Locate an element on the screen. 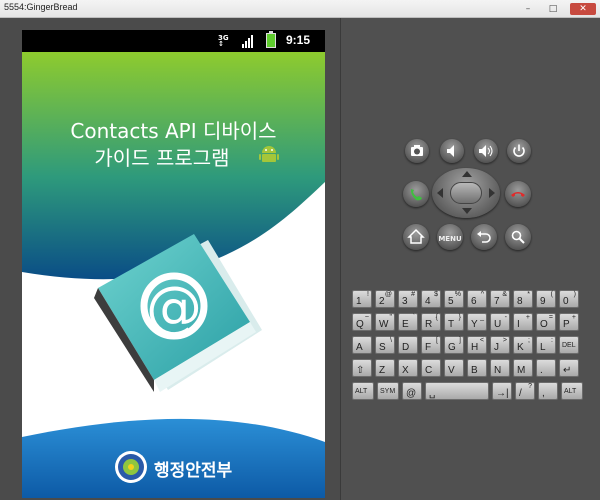 The image size is (600, 500). key-n: N is located at coordinates (500, 368).